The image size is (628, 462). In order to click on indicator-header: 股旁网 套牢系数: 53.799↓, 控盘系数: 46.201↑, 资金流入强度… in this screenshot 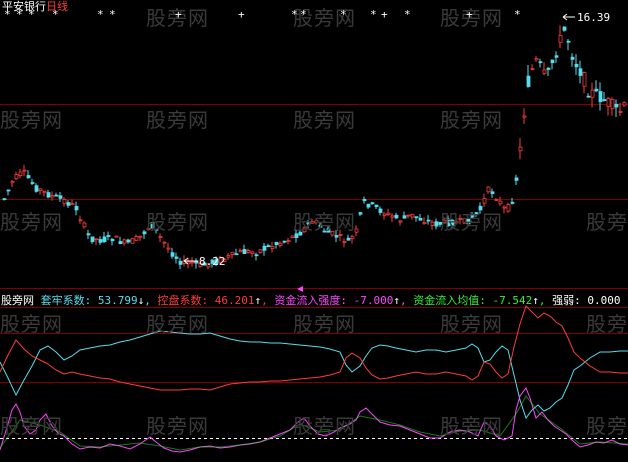, I will do `click(311, 300)`.